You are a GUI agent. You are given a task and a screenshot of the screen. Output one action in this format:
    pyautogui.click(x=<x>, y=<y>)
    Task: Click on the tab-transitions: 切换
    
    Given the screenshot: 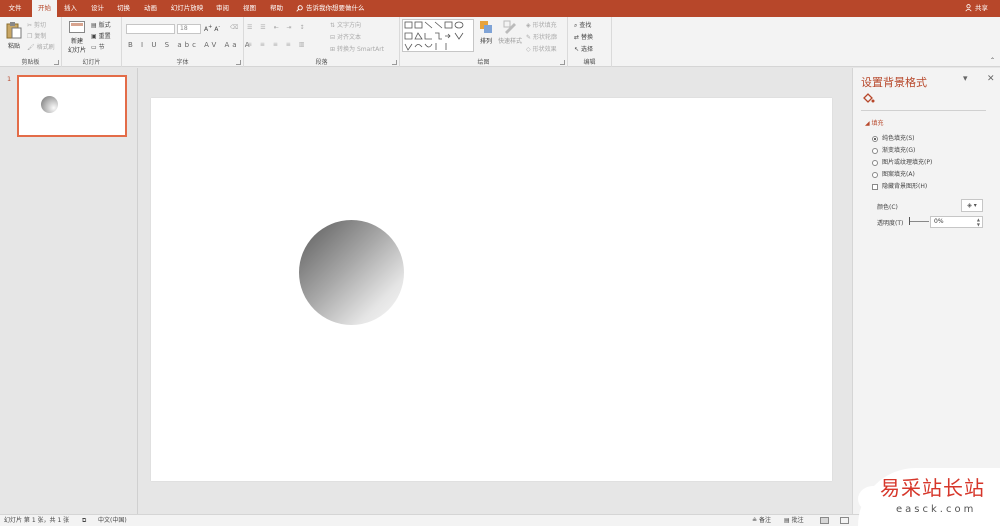 What is the action you would take?
    pyautogui.click(x=123, y=8)
    